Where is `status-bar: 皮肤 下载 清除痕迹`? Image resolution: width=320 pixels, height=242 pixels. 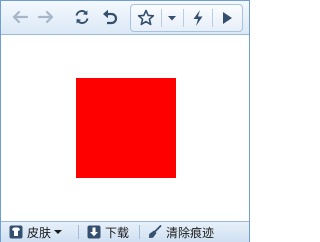 status-bar: 皮肤 下载 清除痕迹 is located at coordinates (125, 231).